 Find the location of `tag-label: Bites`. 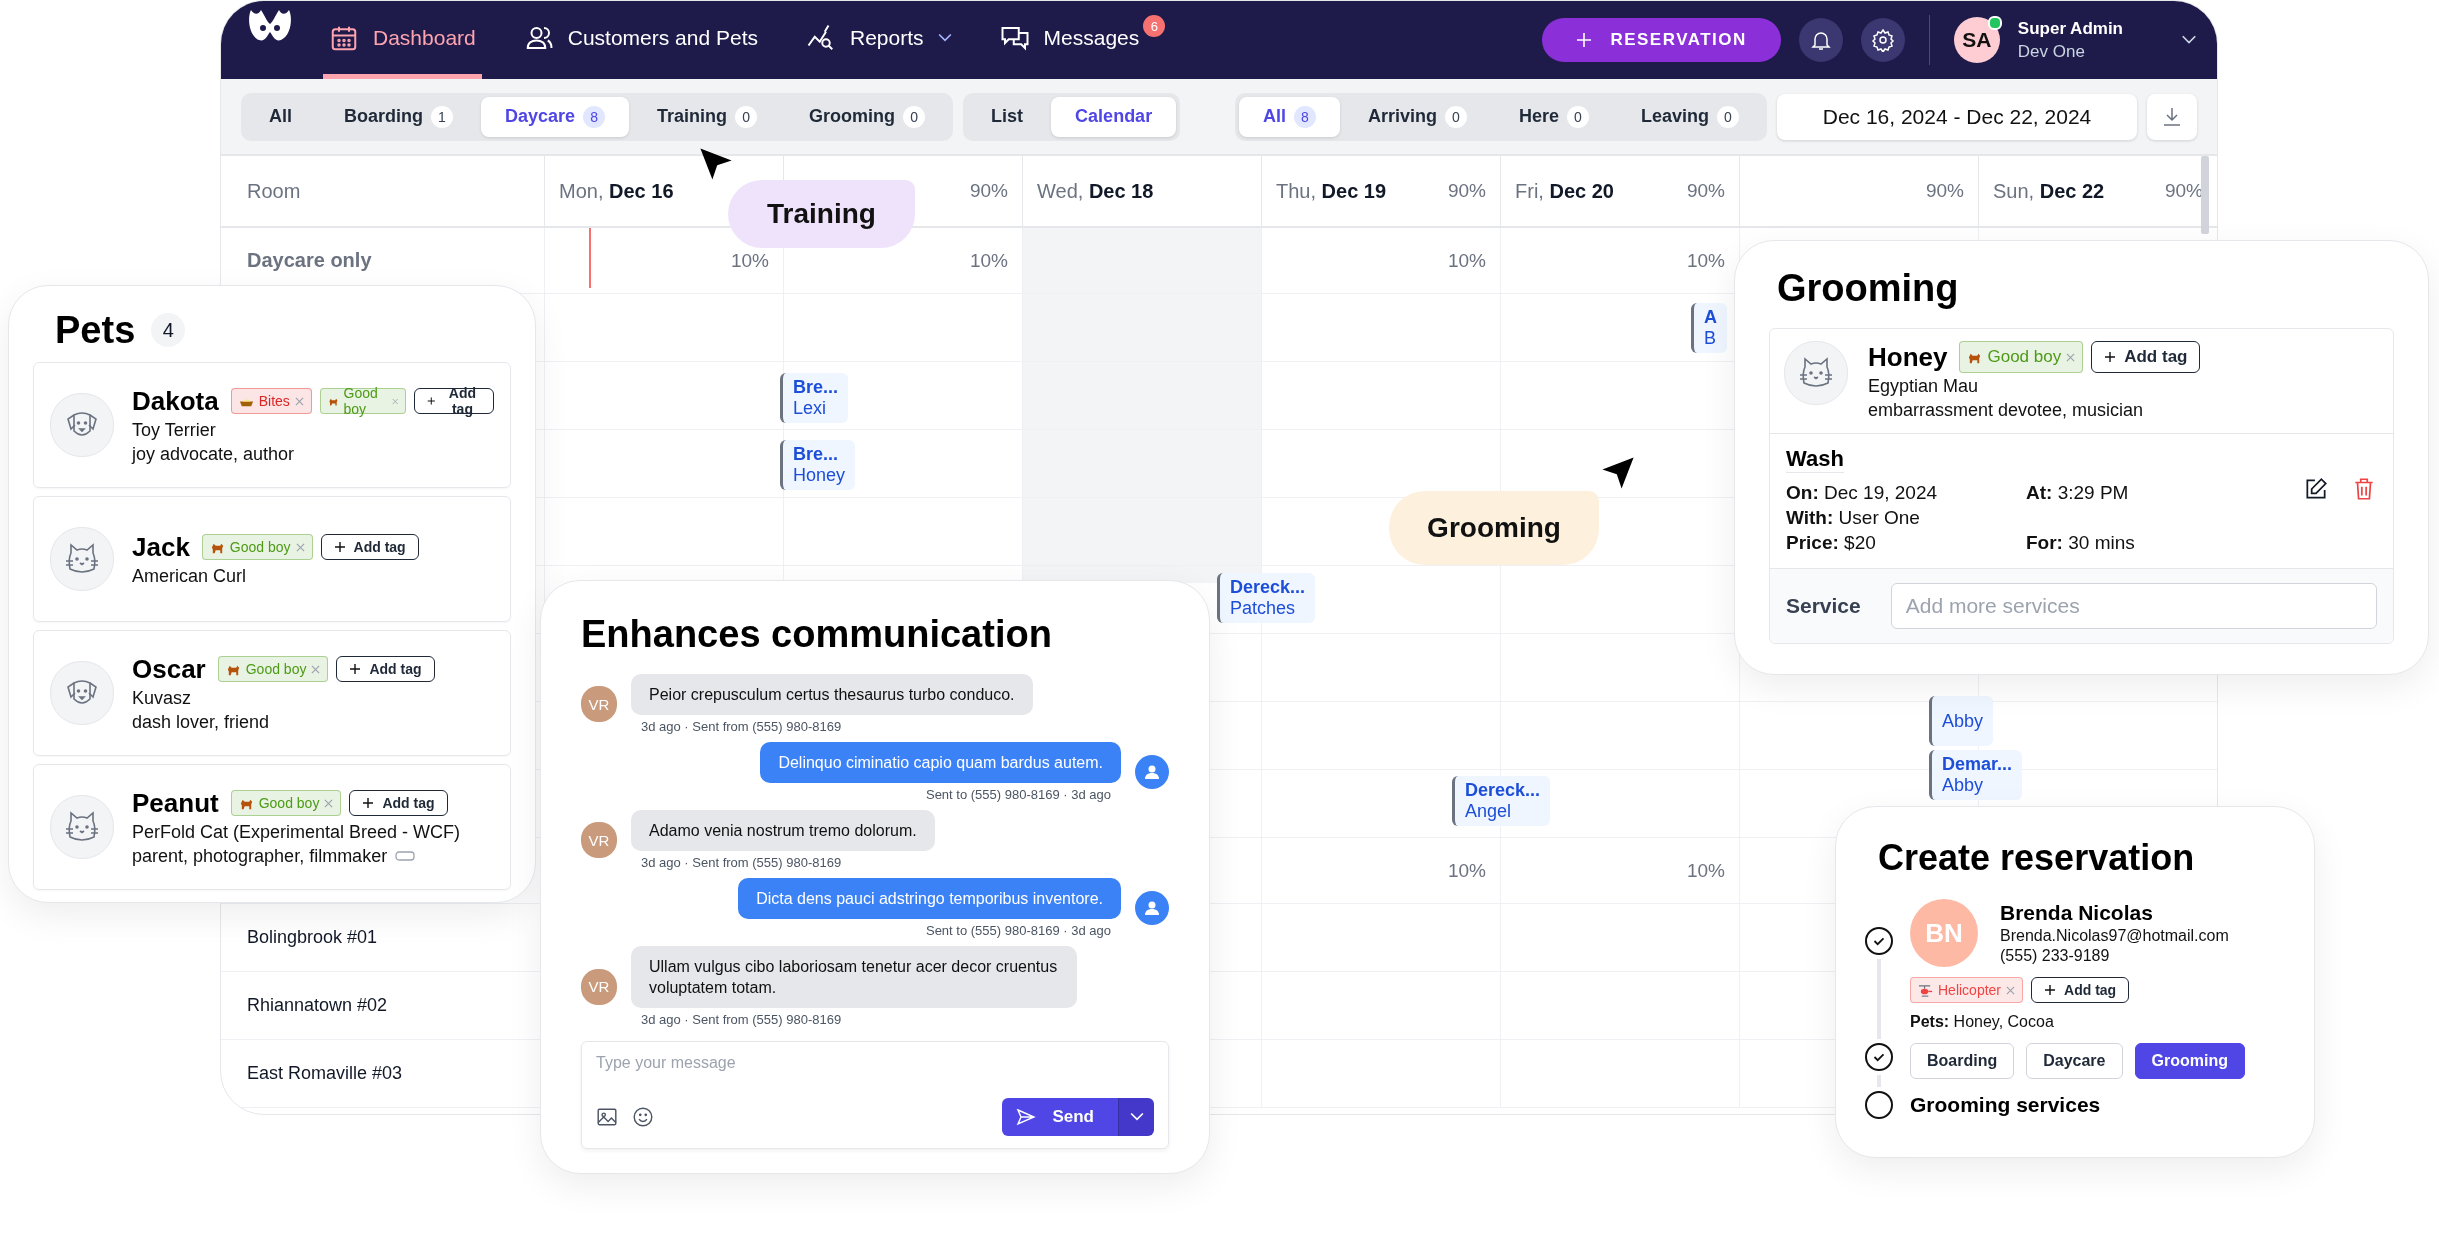

tag-label: Bites is located at coordinates (274, 401).